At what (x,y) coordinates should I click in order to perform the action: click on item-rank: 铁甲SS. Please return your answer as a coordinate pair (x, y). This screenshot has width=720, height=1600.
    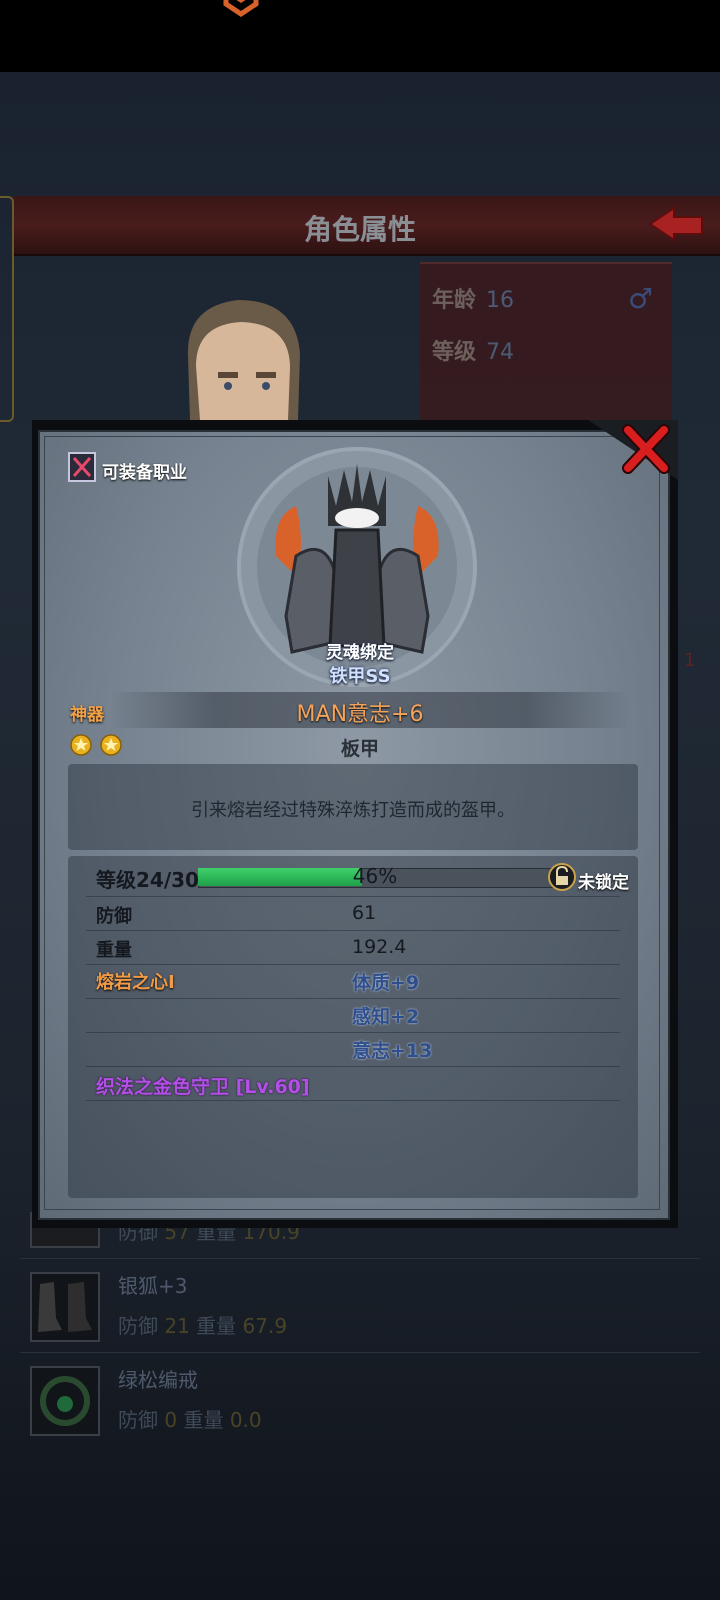
    Looking at the image, I should click on (360, 676).